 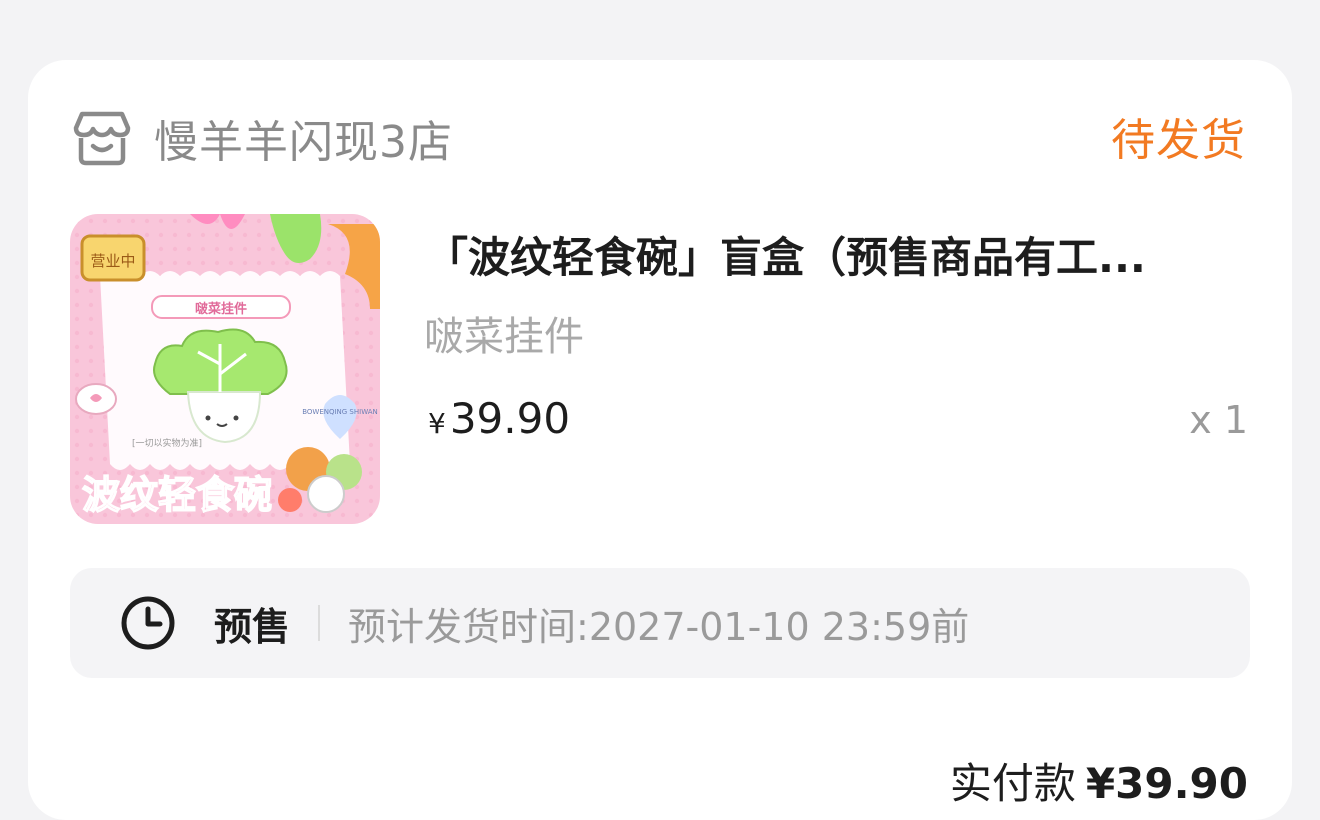 I want to click on price-value: 39.90, so click(x=510, y=418).